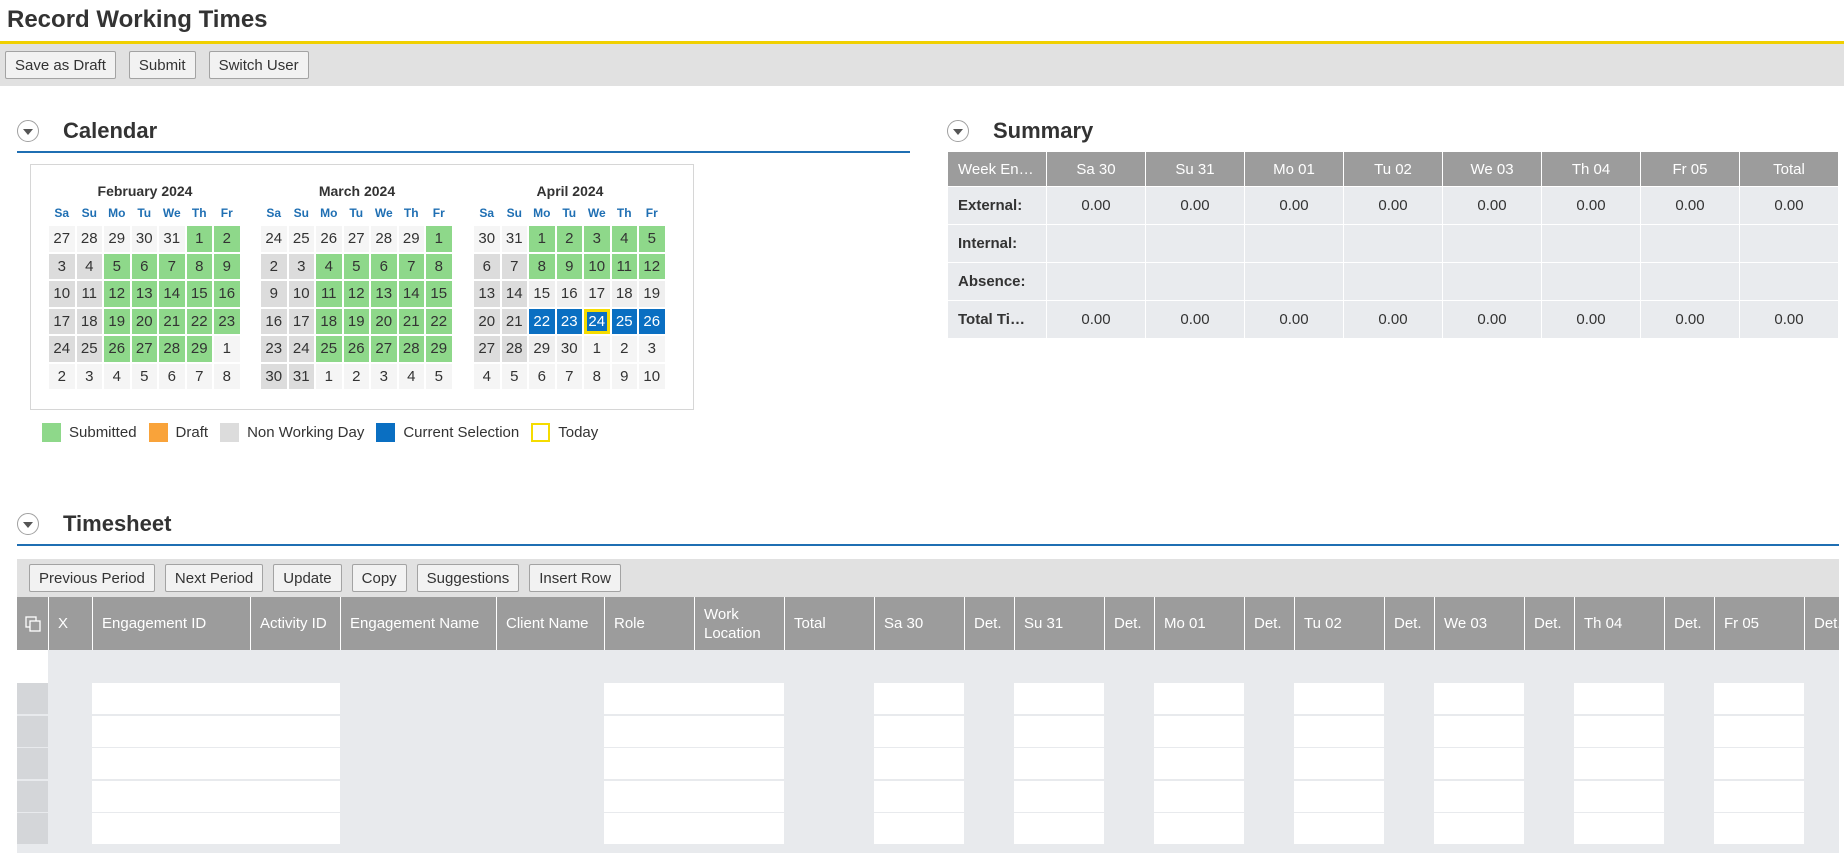  I want to click on save-as-draft-button: Save as Draft, so click(60, 65).